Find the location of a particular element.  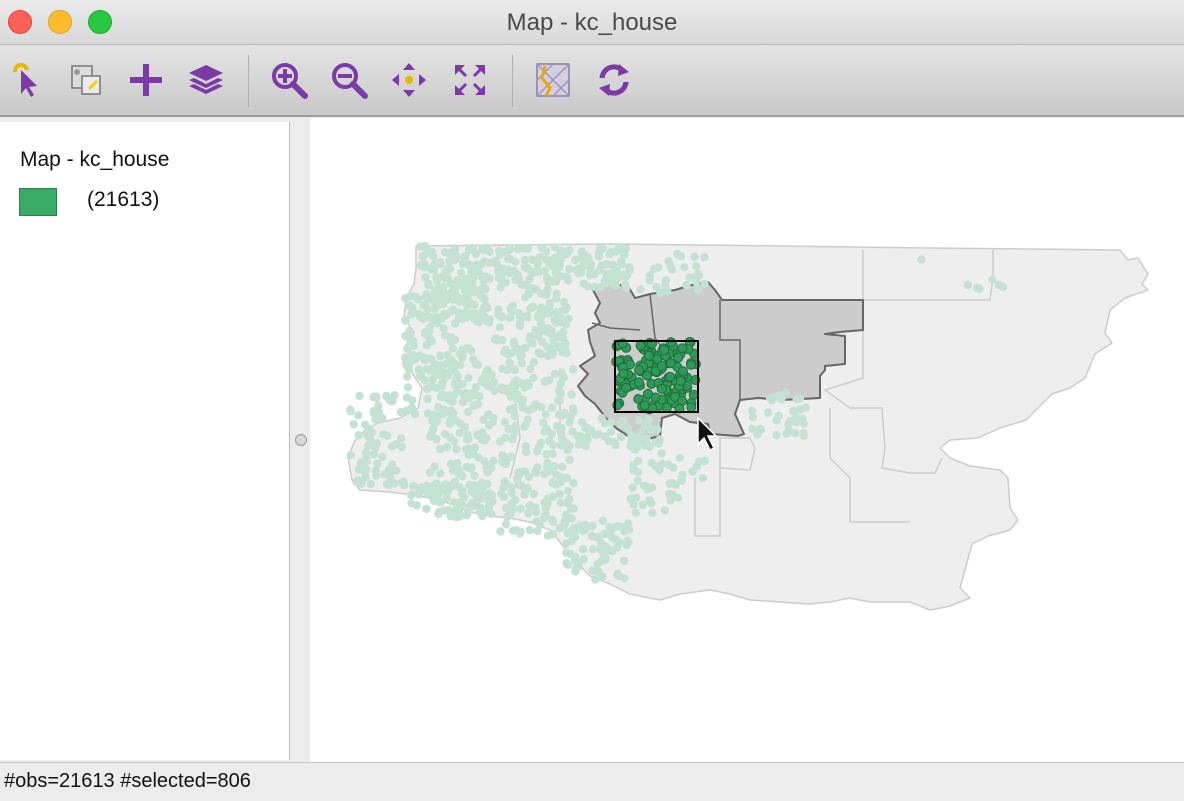

full-extent-button is located at coordinates (470, 80).